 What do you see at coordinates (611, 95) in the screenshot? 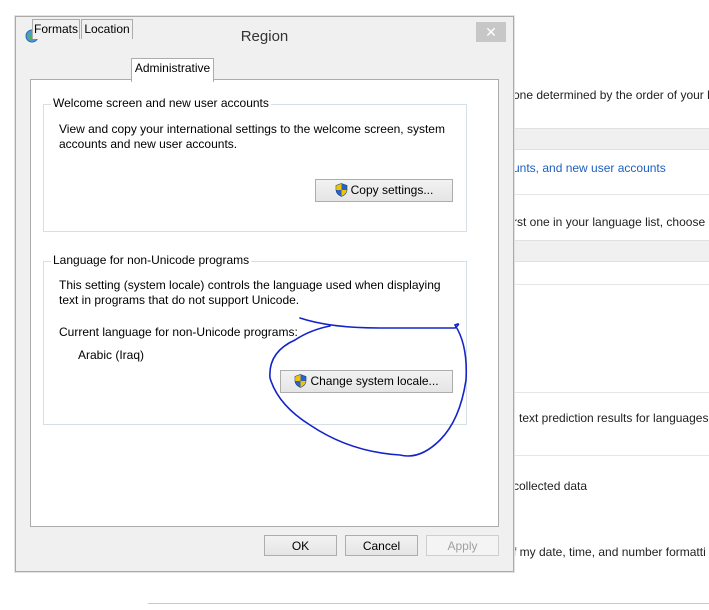
I see `background-text-1: one determined by the order of your l` at bounding box center [611, 95].